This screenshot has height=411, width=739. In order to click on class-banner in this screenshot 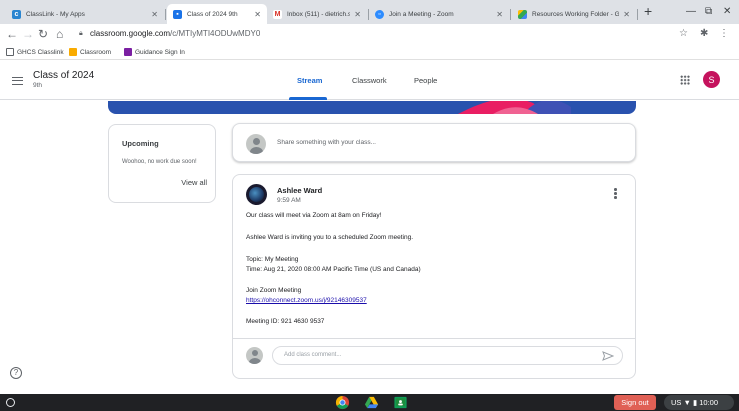, I will do `click(372, 107)`.